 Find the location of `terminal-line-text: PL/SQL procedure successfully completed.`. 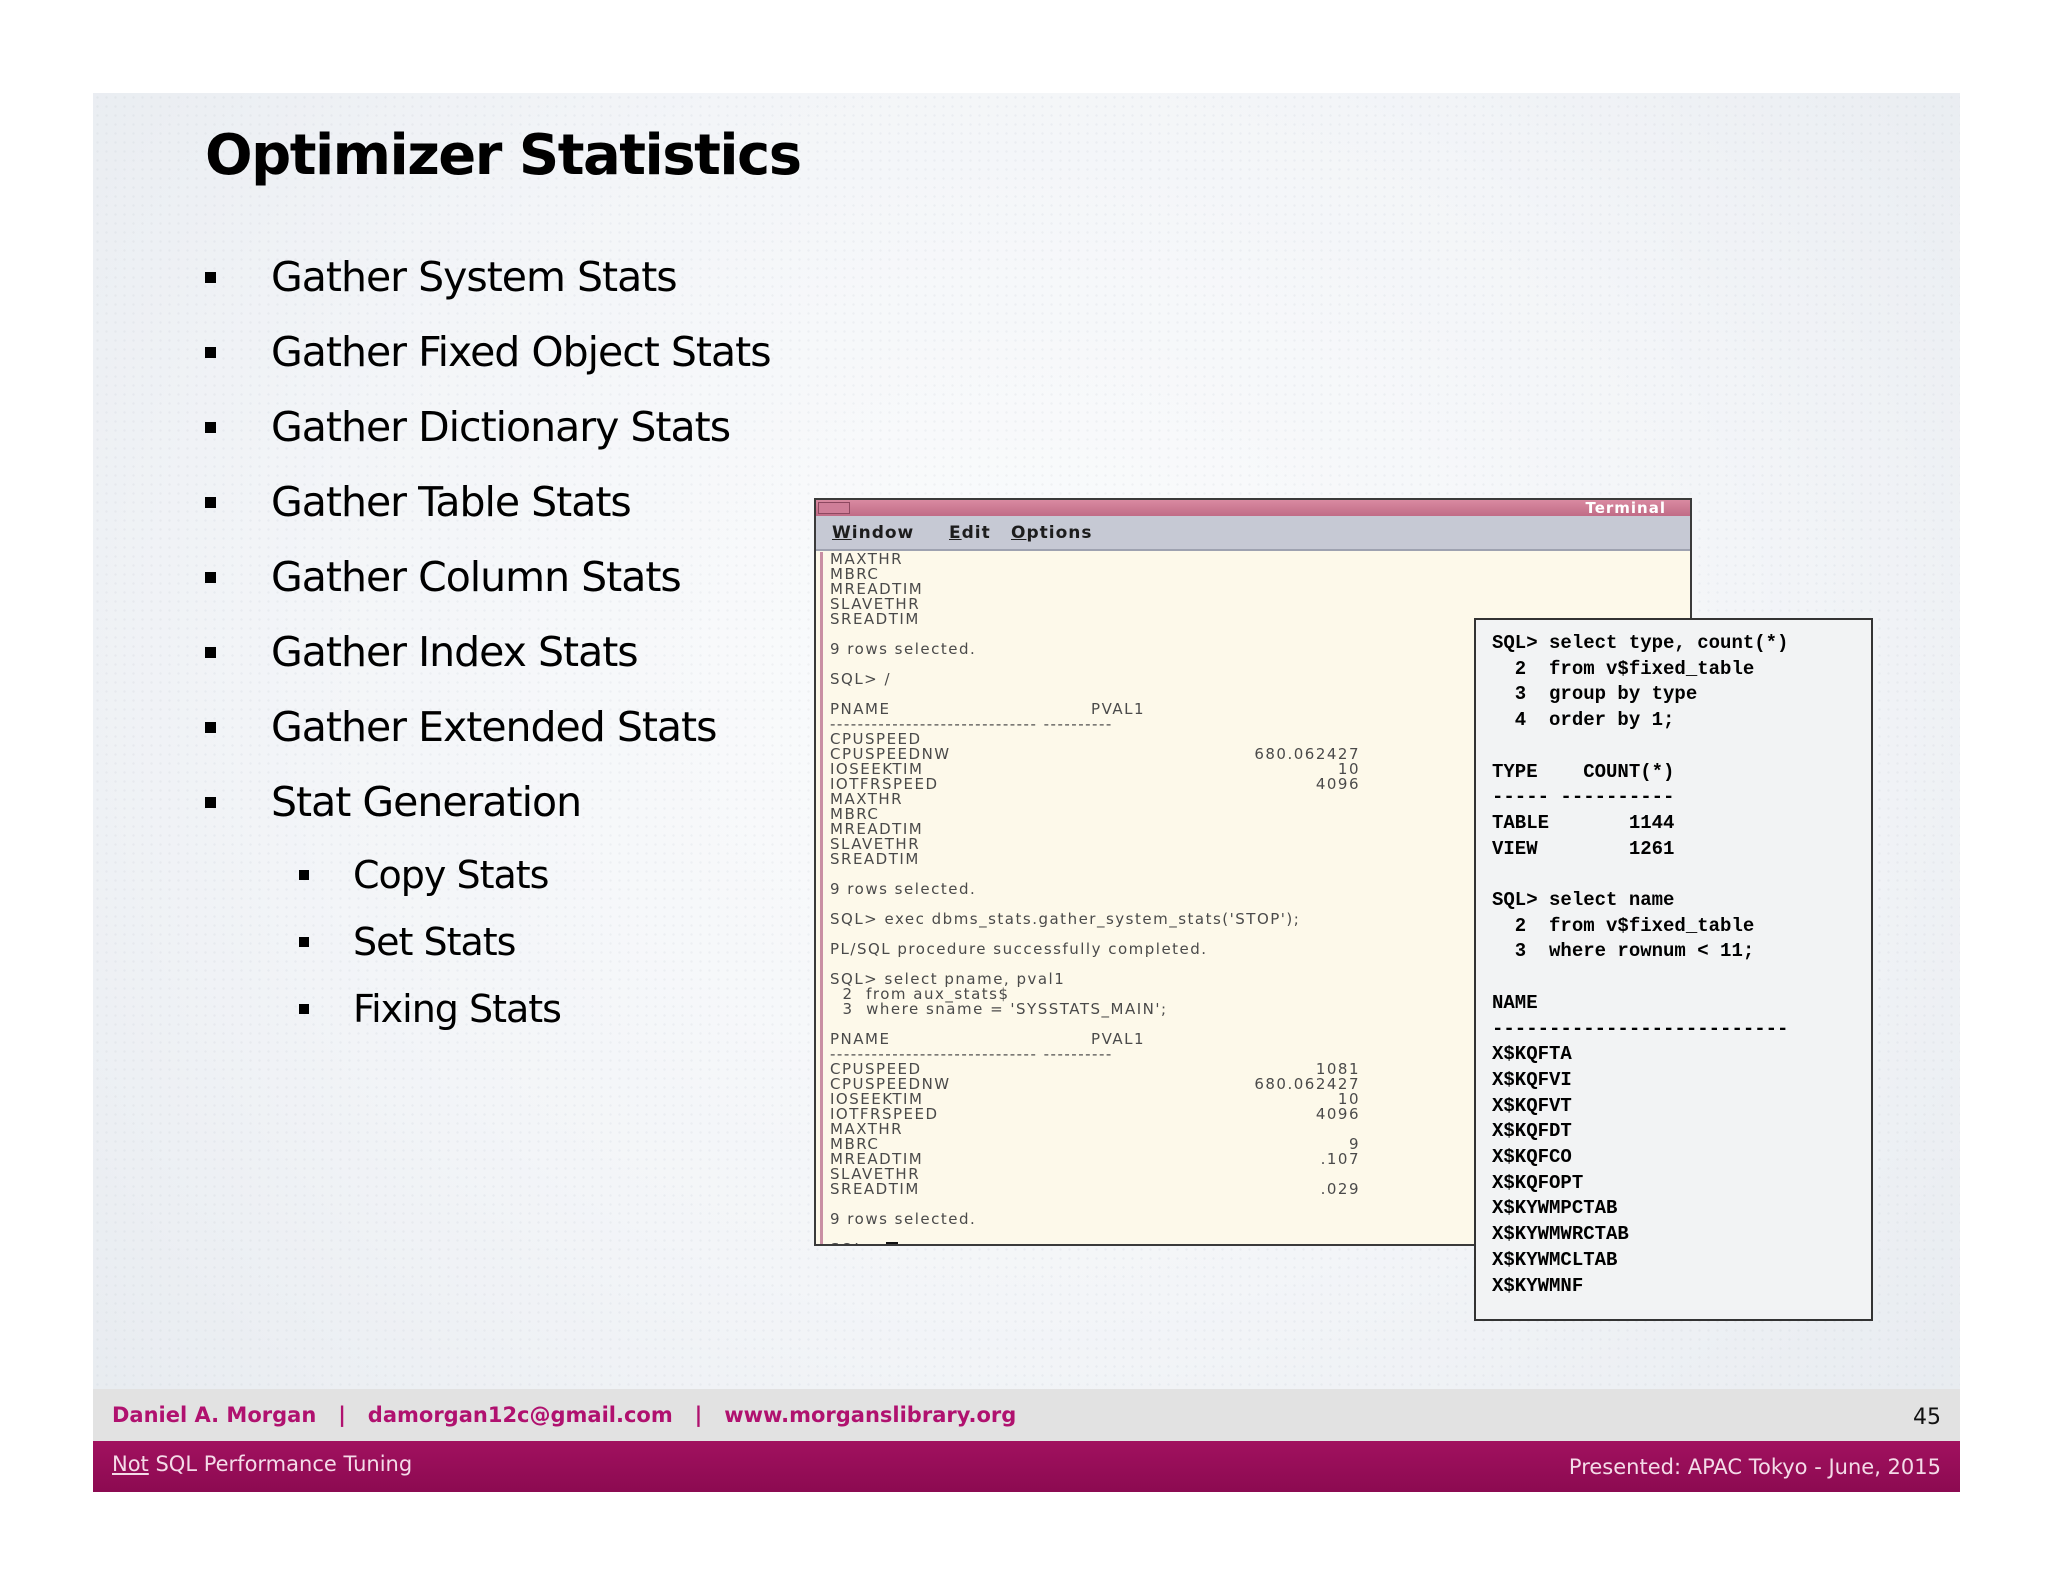

terminal-line-text: PL/SQL procedure successfully completed. is located at coordinates (1019, 949).